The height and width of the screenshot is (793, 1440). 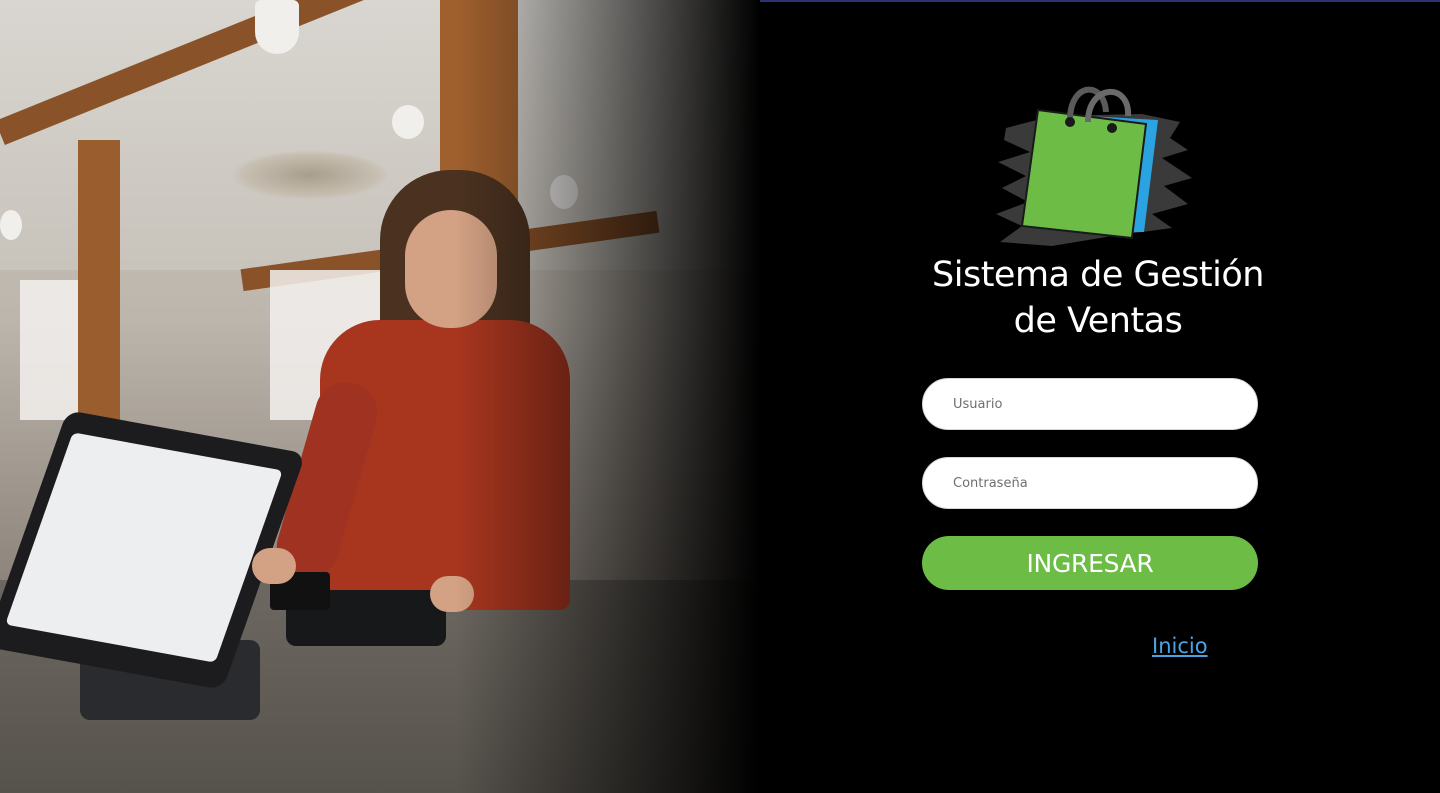 I want to click on login-button: INGRESAR, so click(x=1090, y=563).